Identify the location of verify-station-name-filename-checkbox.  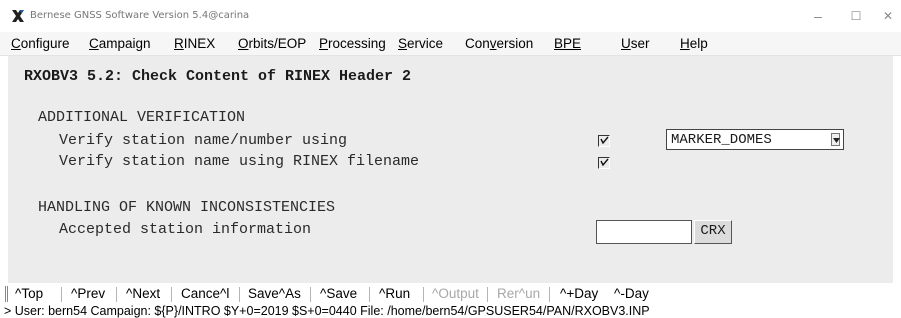
(604, 163).